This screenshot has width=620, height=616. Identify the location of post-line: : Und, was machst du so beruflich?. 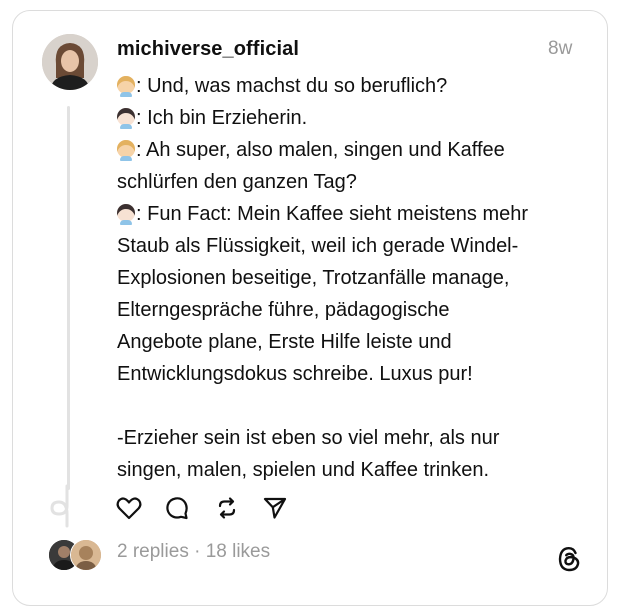
(357, 86).